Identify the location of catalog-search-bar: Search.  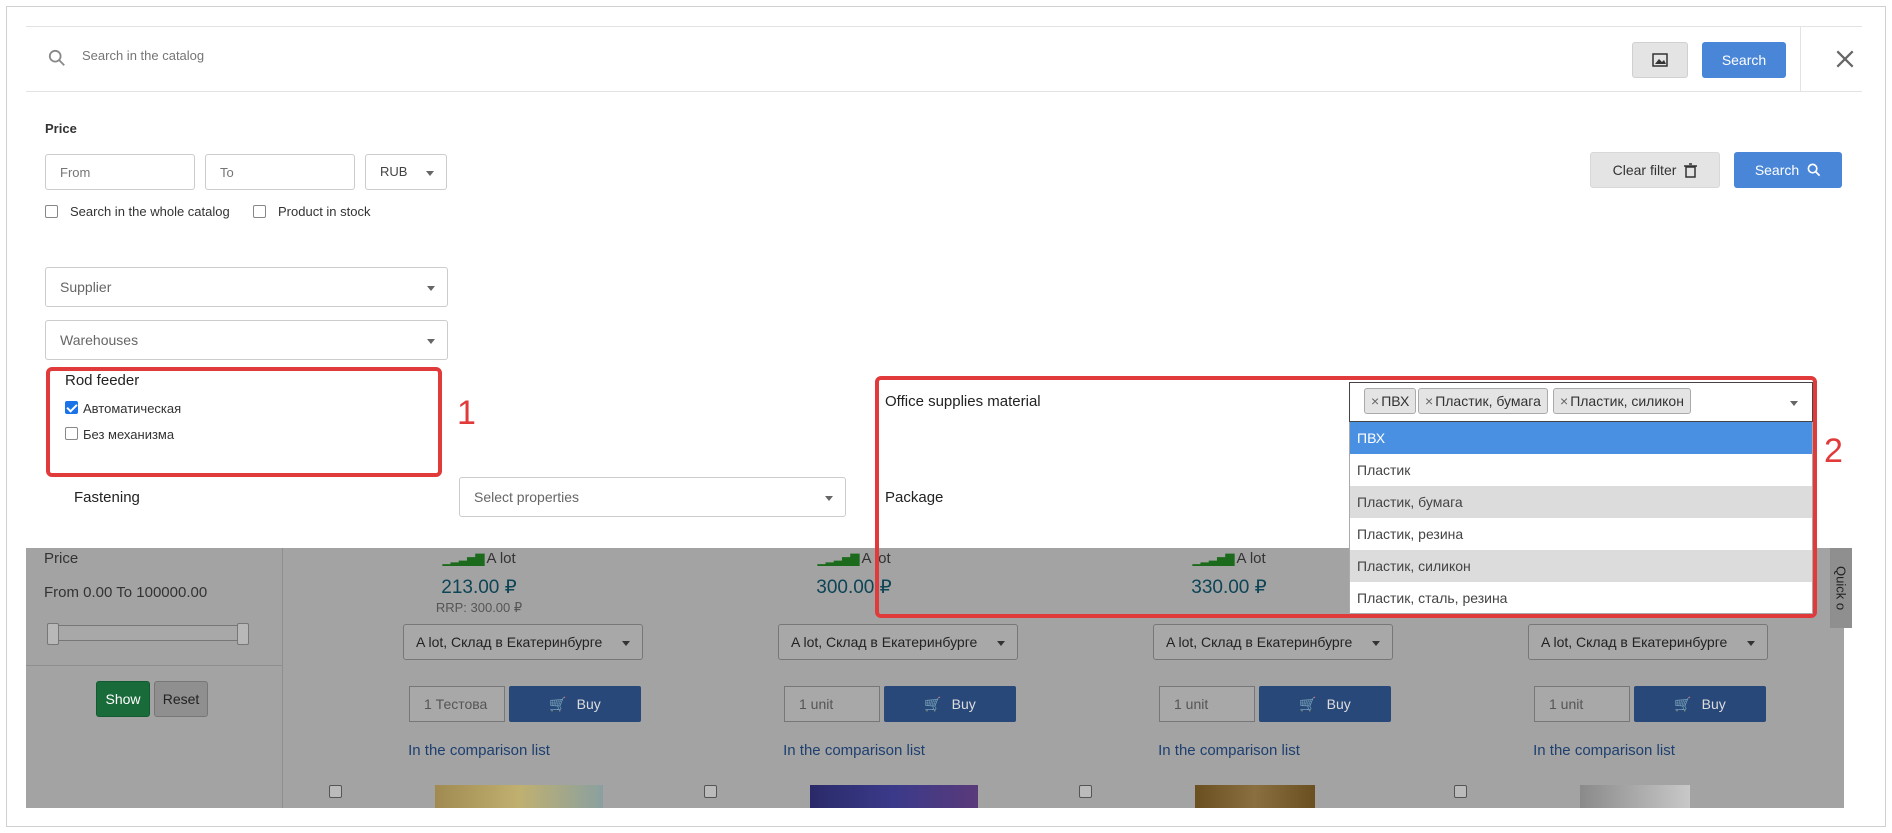
(944, 59).